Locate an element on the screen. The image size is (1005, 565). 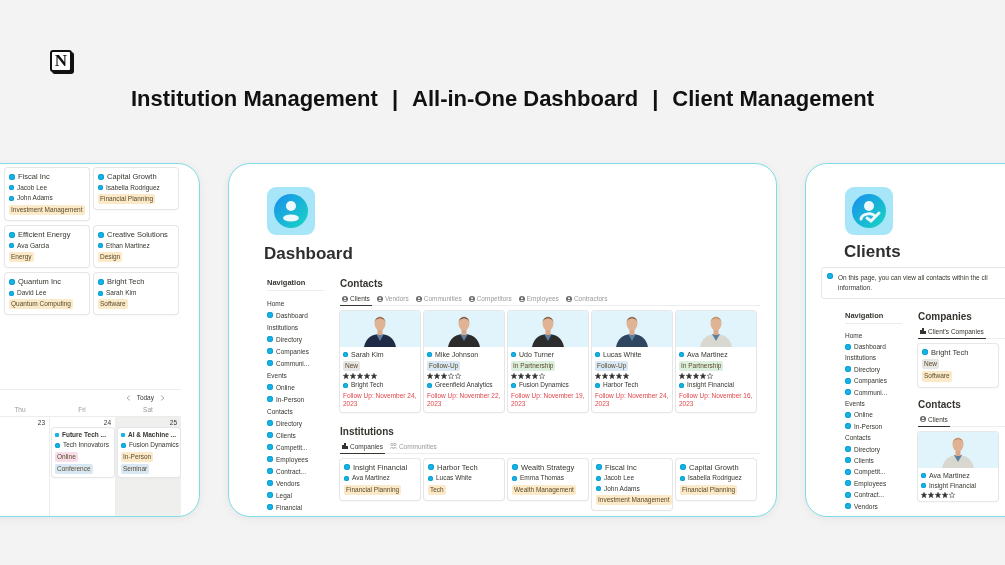
people-icon is located at coordinates (393, 446).